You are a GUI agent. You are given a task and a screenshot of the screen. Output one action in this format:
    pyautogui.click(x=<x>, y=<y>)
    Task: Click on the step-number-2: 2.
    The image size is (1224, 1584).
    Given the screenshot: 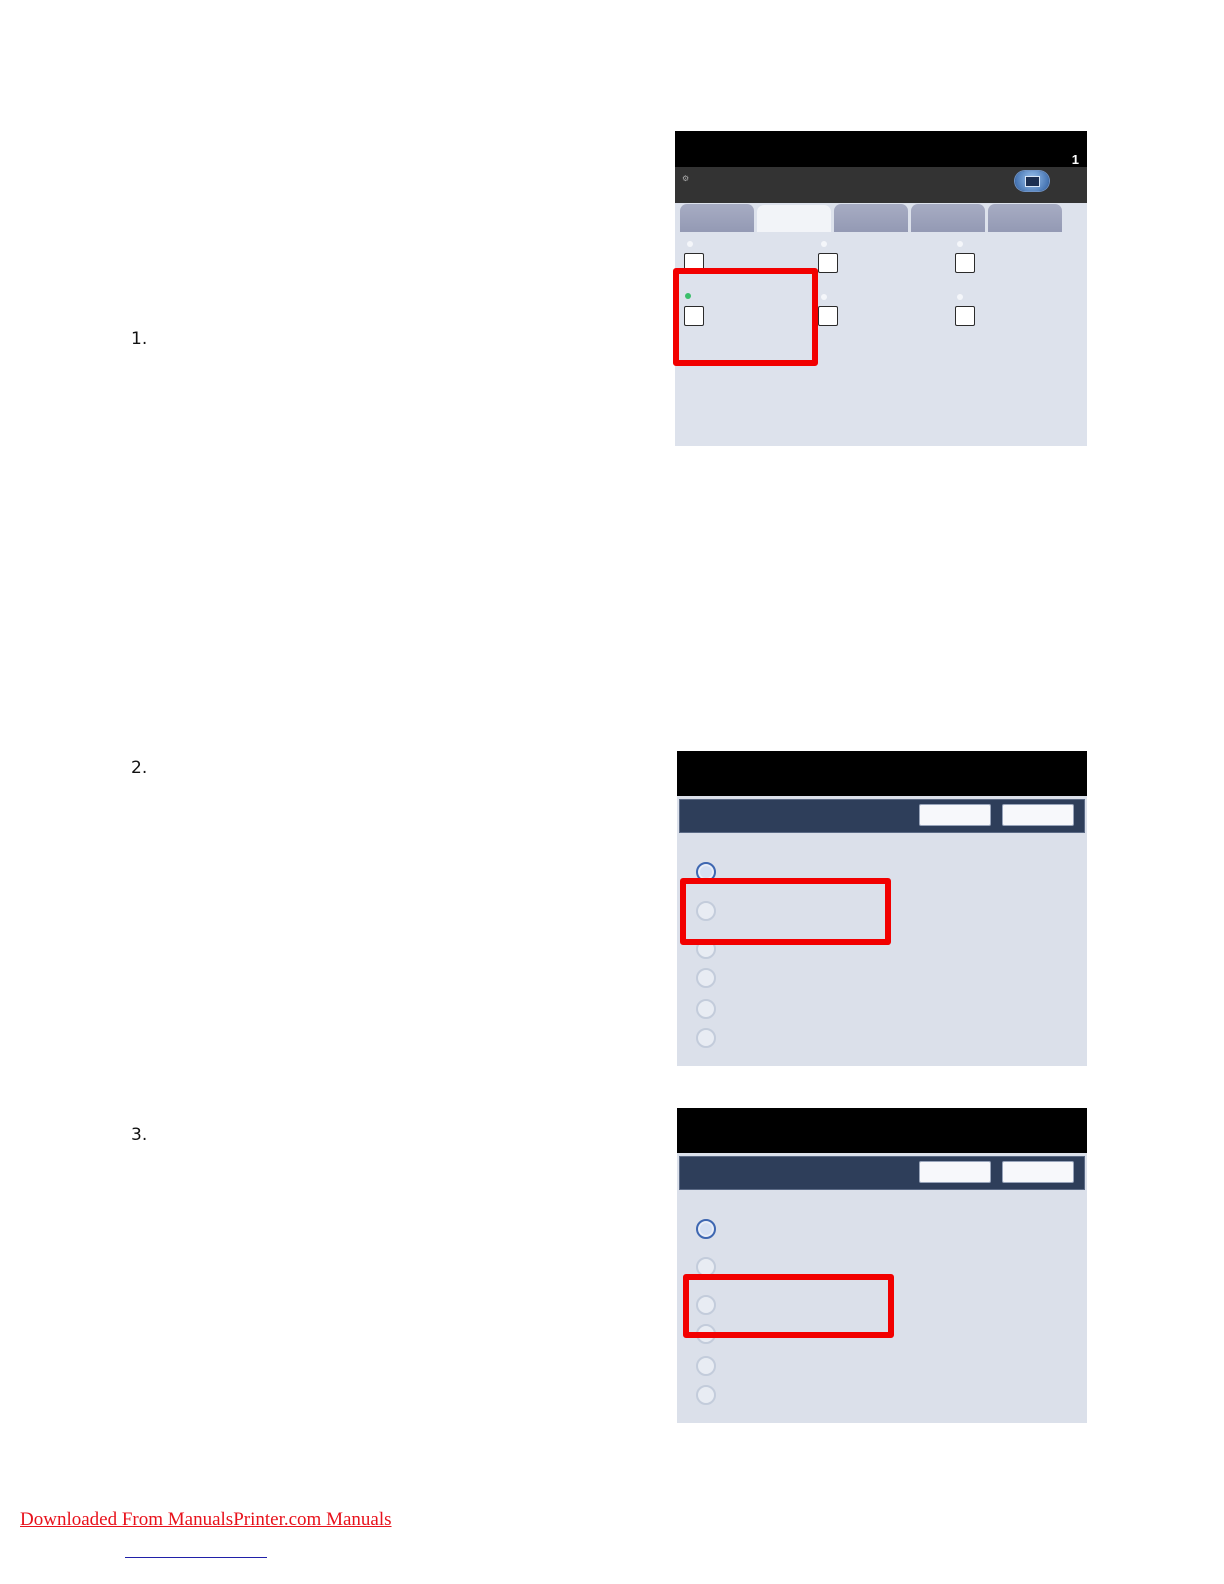 What is the action you would take?
    pyautogui.click(x=139, y=768)
    